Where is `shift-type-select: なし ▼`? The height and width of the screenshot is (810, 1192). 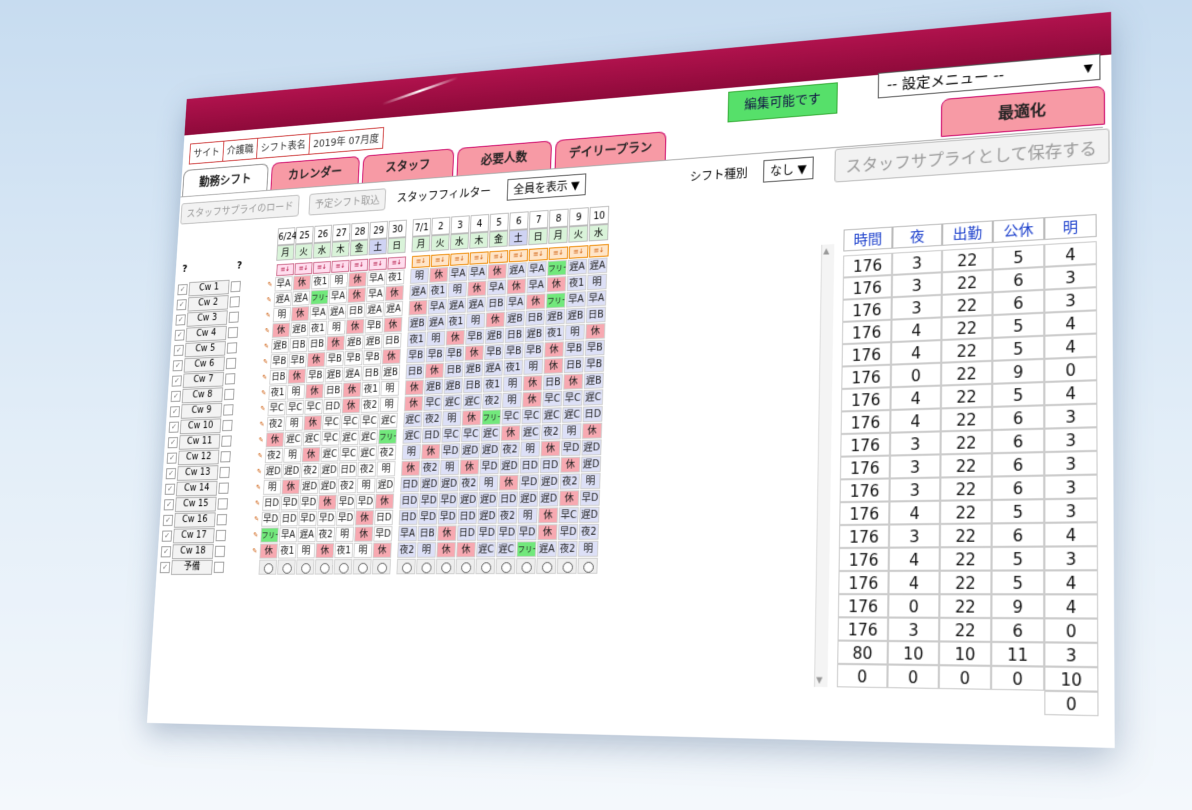
shift-type-select: なし ▼ is located at coordinates (788, 169).